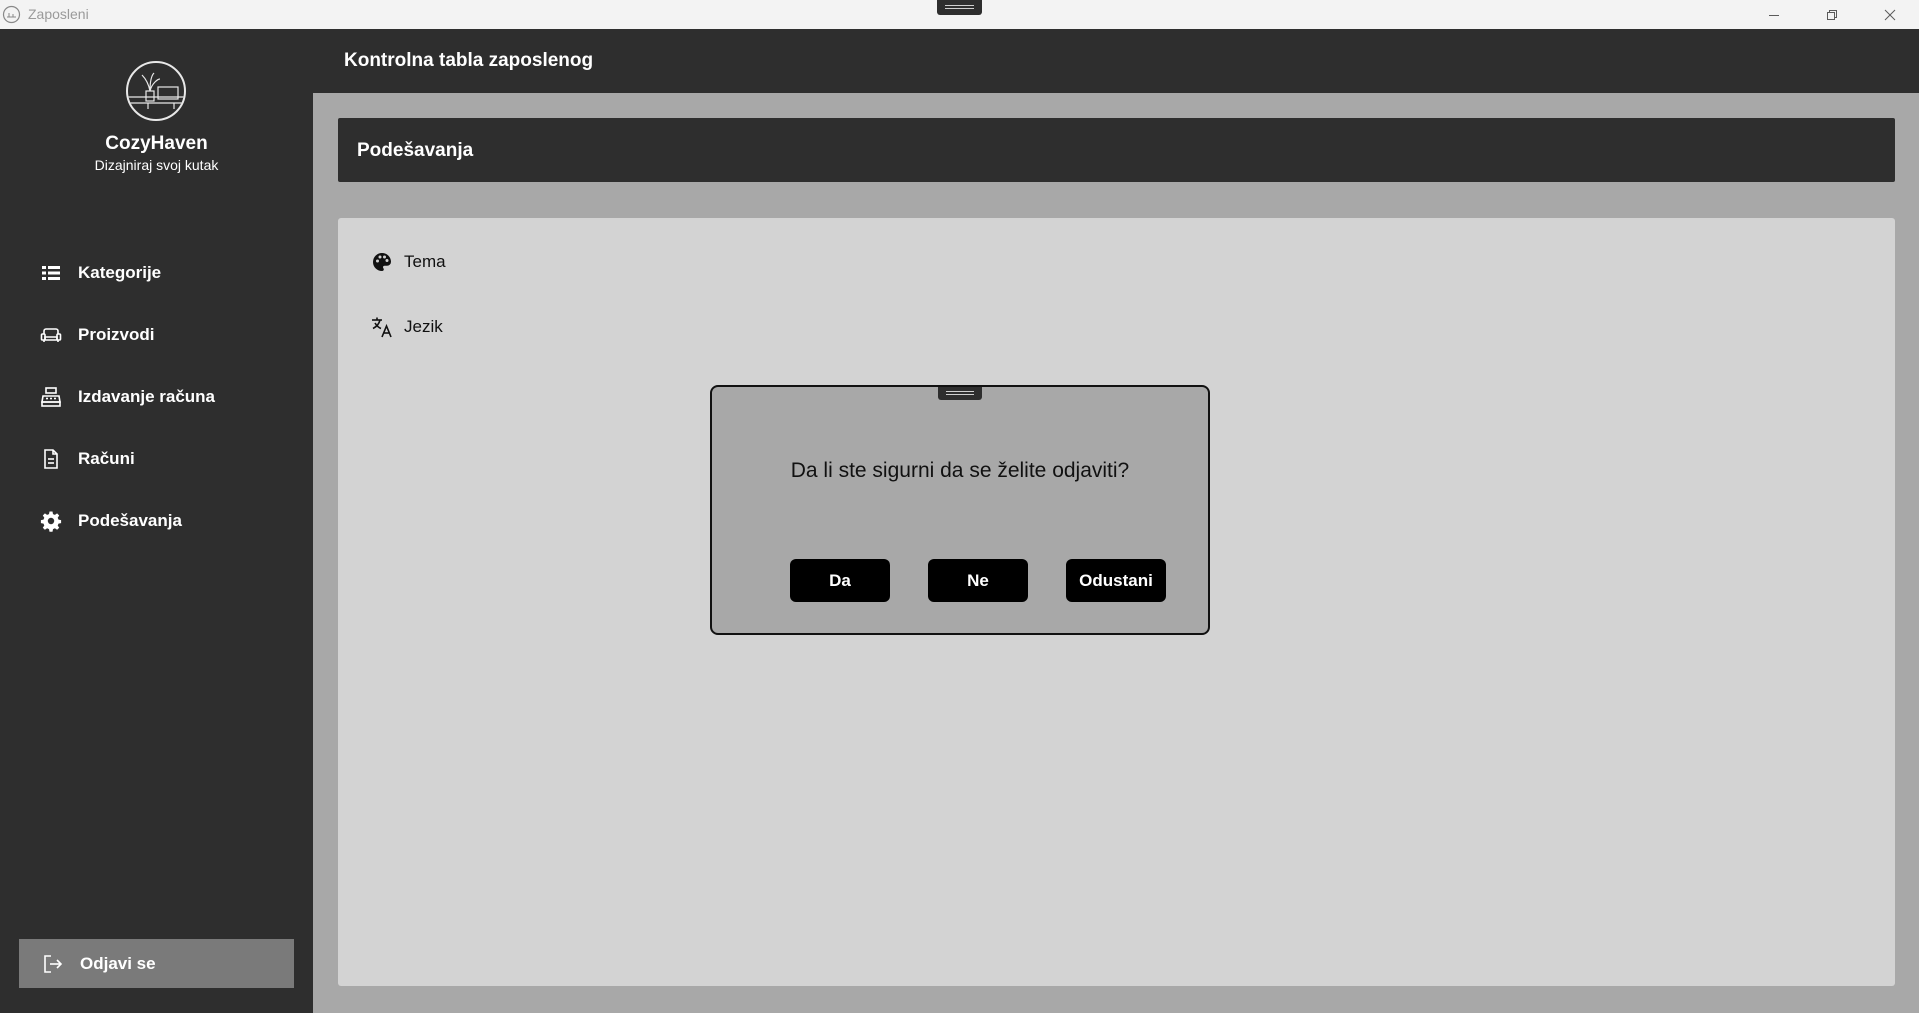 The width and height of the screenshot is (1919, 1013). I want to click on page-title: Kontrolna tabla zaposlenog, so click(469, 60).